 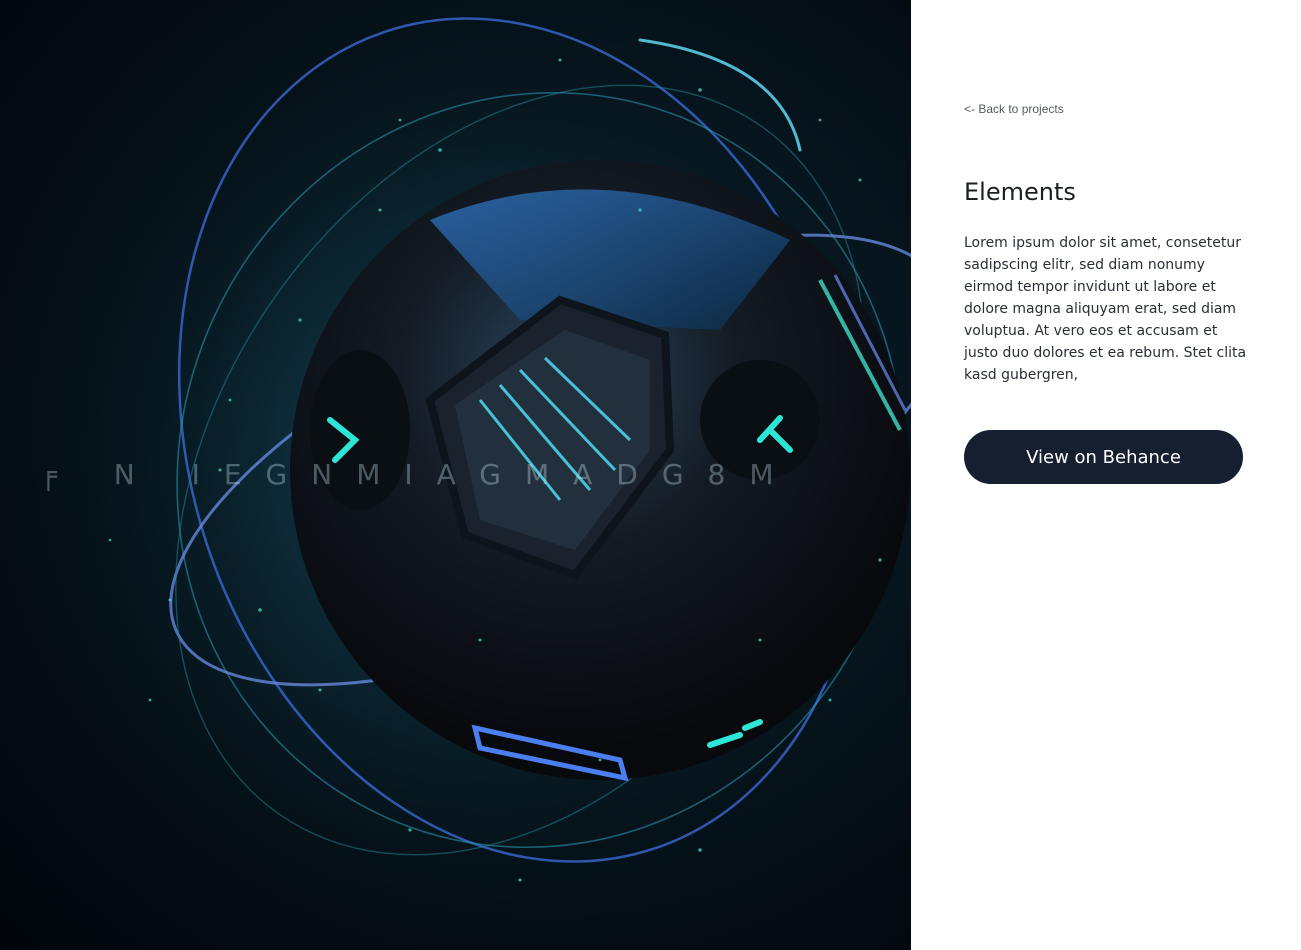 I want to click on project-title: Elements, so click(x=1020, y=192).